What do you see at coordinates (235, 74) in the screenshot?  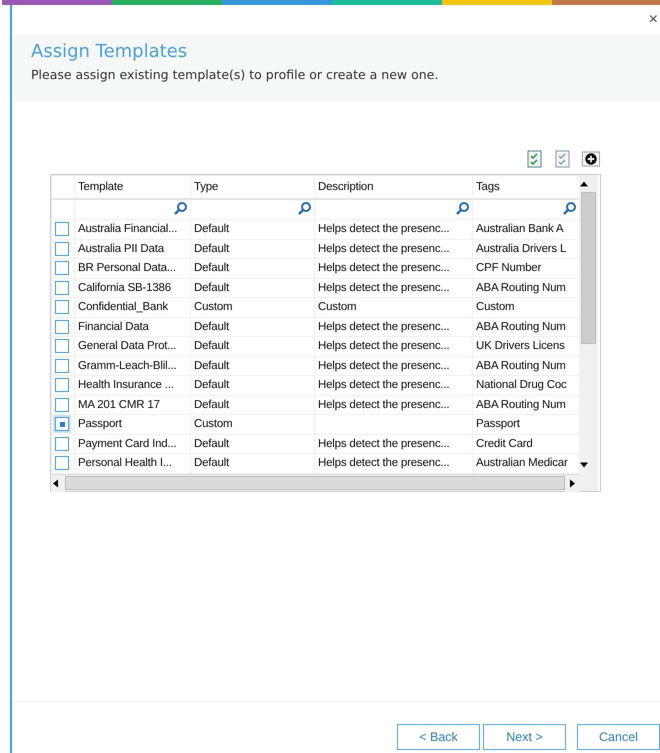 I see `page-subtitle: Please assign existing template(s) to profile or create a new one.` at bounding box center [235, 74].